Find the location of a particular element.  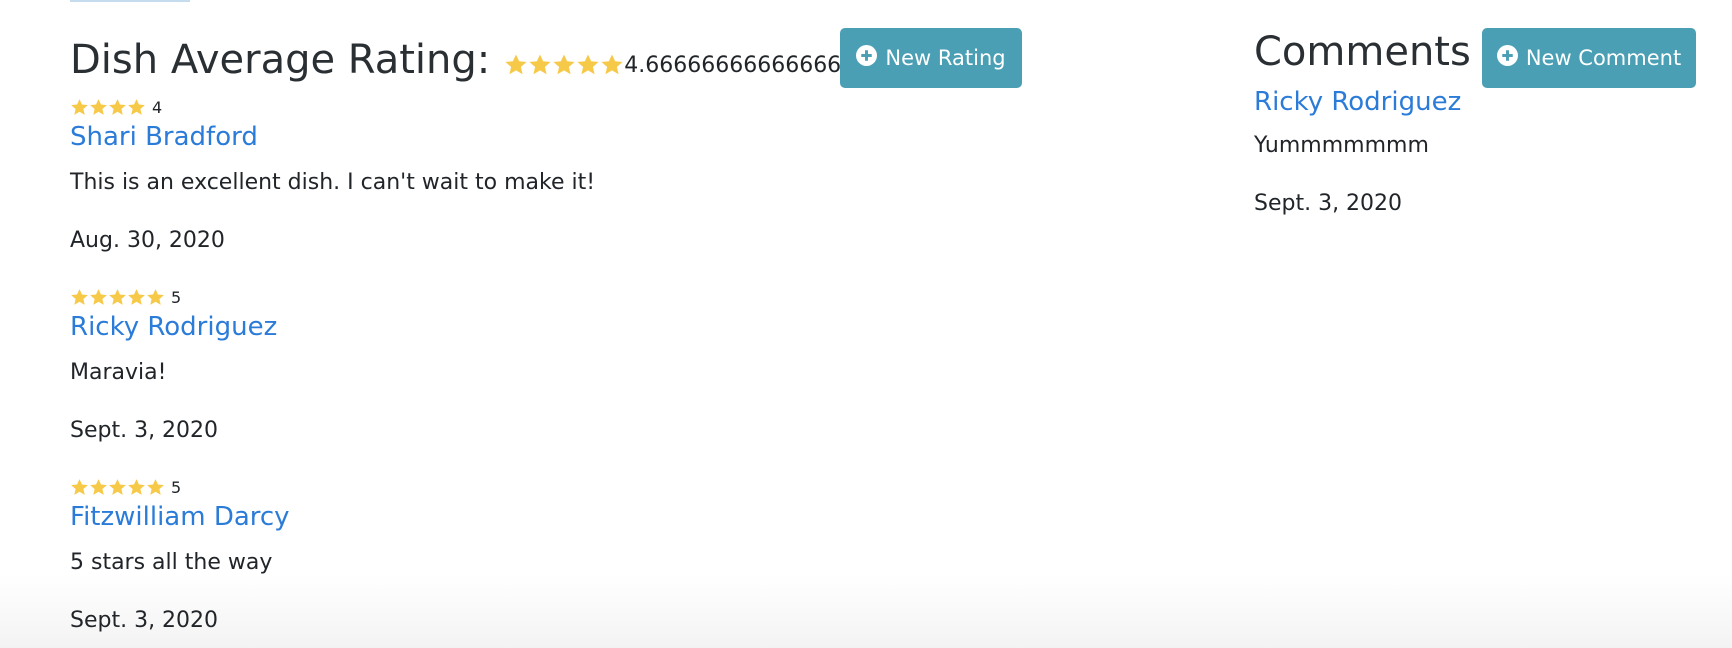

ratings-heading: Dish Average Rating: 4.666666666666667 is located at coordinates (462, 60).